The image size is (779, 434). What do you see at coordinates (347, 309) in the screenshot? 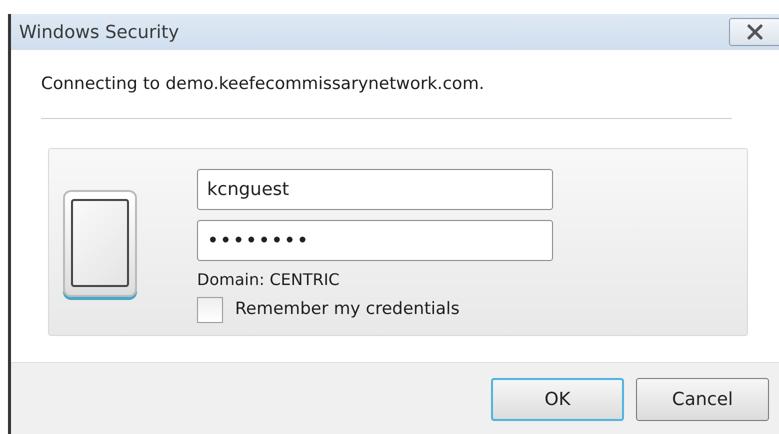
I see `remember-label: Remember my credentials` at bounding box center [347, 309].